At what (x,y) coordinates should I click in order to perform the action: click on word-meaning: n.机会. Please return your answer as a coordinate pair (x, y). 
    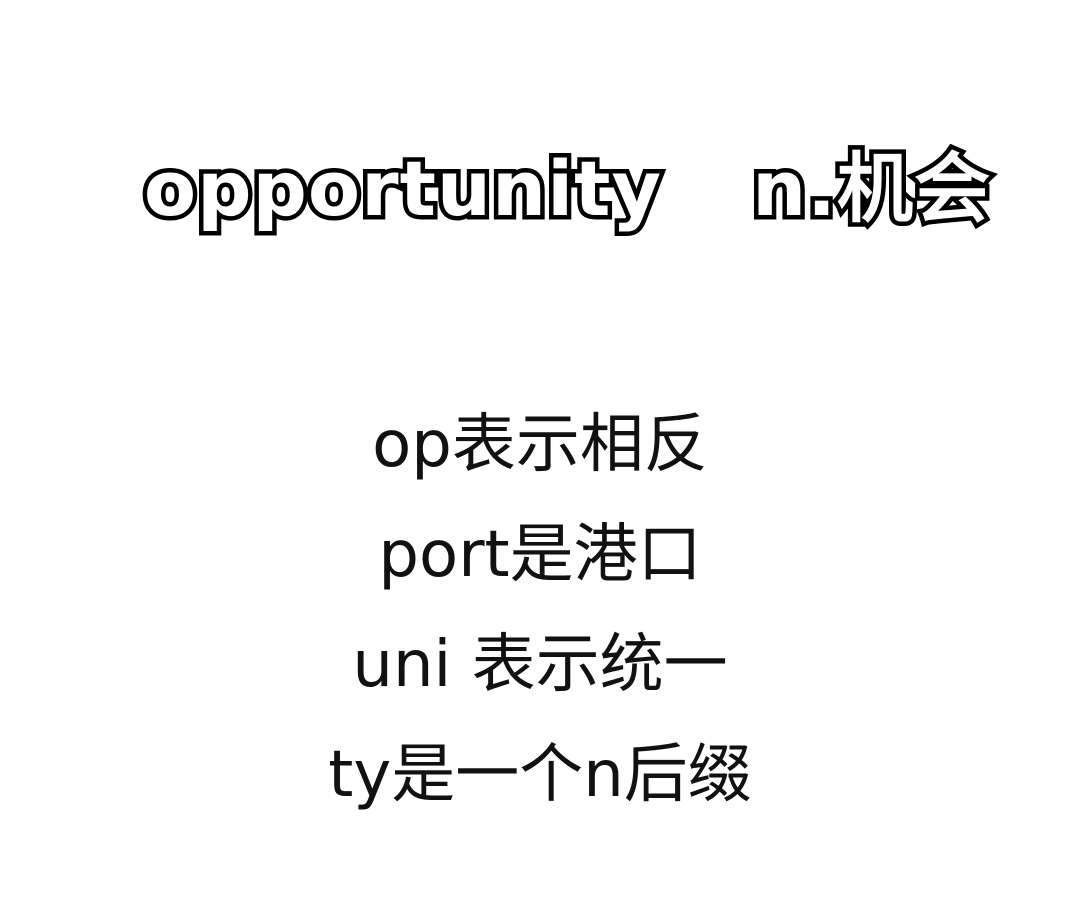
    Looking at the image, I should click on (871, 189).